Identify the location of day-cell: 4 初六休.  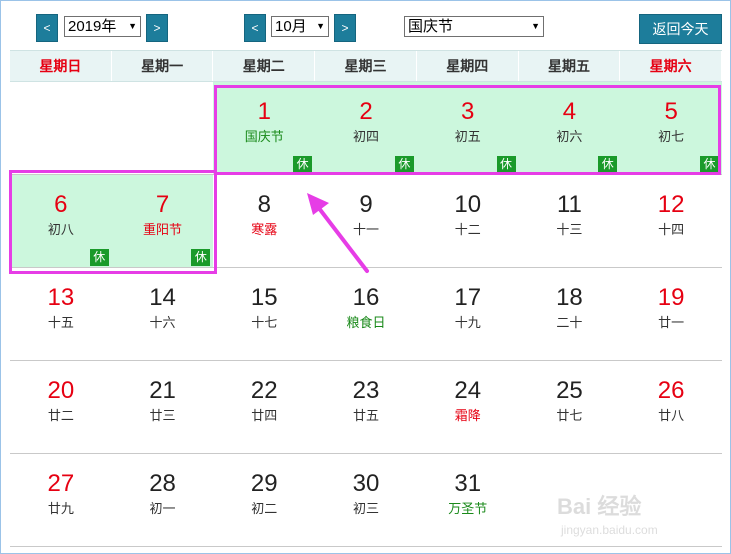
(569, 128).